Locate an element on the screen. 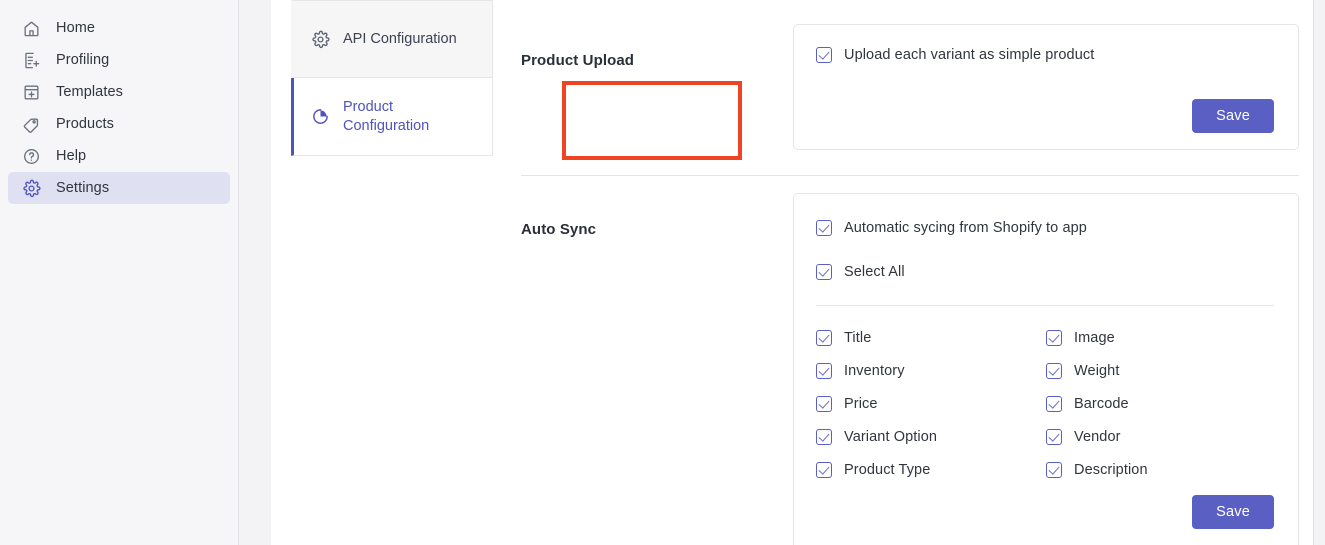 The height and width of the screenshot is (545, 1325). checkbox-field-product-type: Product Type is located at coordinates (931, 470).